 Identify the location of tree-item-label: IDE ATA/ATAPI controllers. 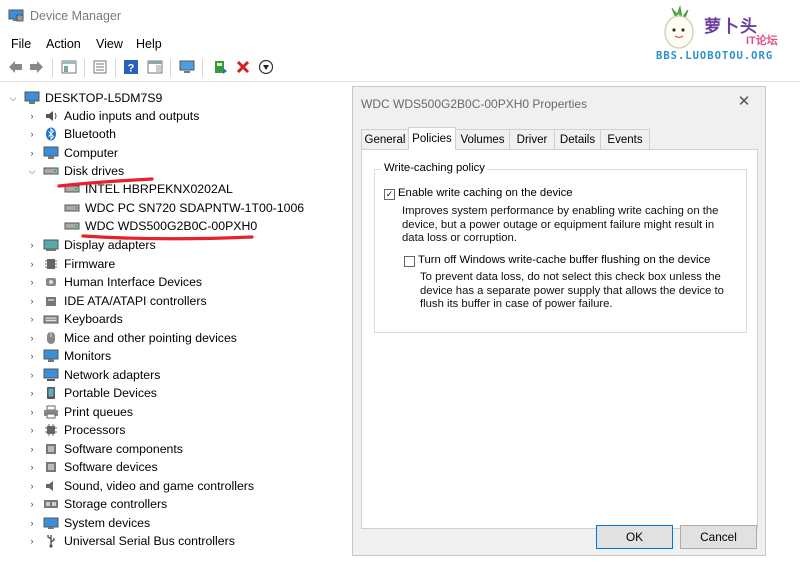
(135, 301).